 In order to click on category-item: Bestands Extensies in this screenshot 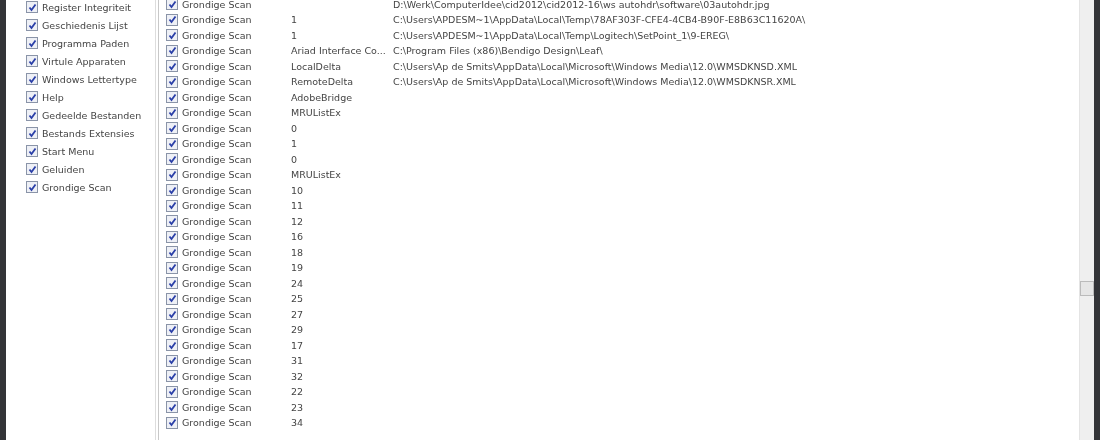, I will do `click(90, 133)`.